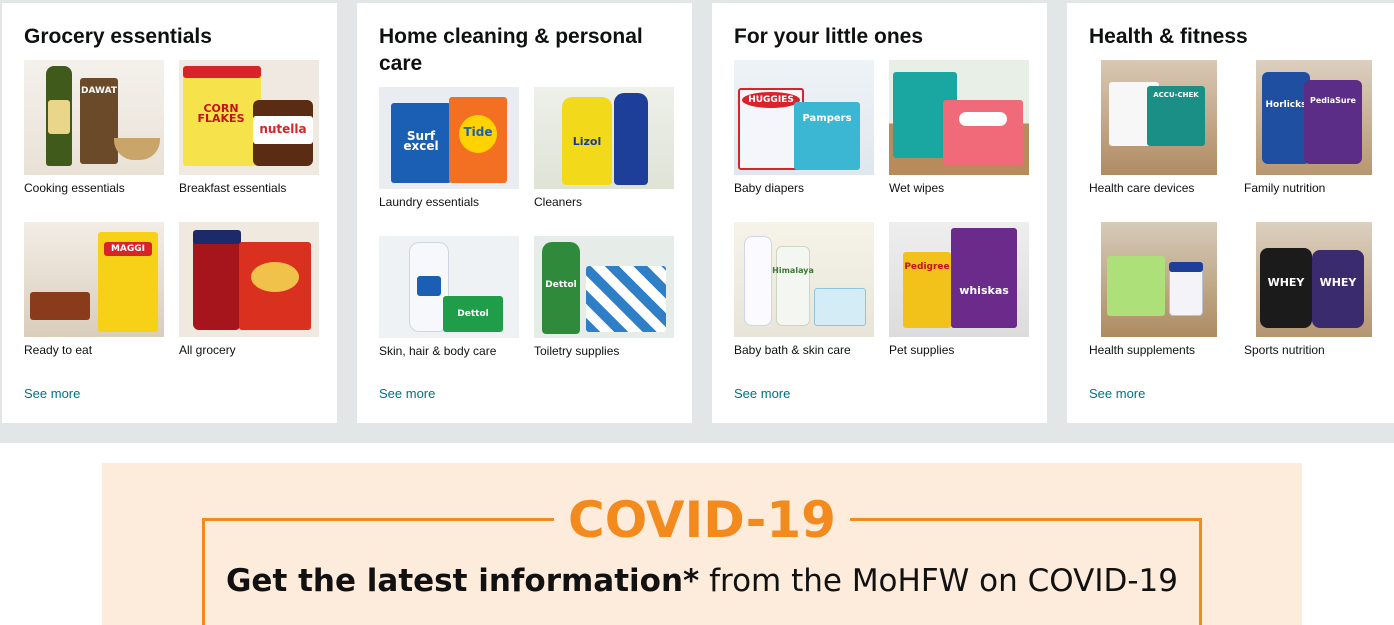 The image size is (1394, 625). I want to click on pet-supplies-image: Pedigree whiskas, so click(959, 279).